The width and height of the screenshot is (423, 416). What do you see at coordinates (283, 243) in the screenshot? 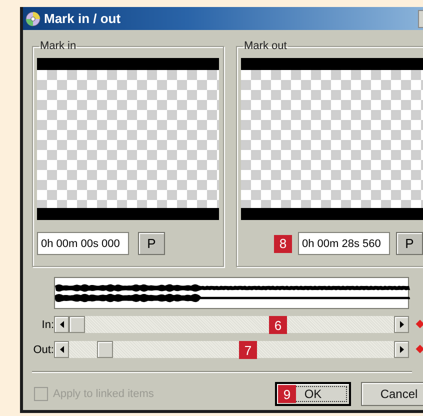
I see `callout-badge: 8` at bounding box center [283, 243].